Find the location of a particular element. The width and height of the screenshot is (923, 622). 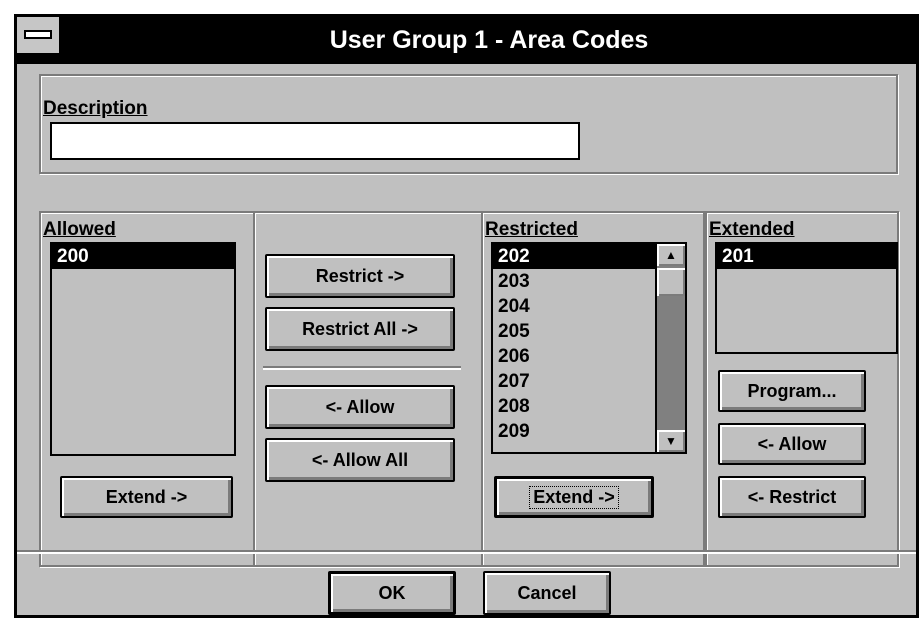

list-item: 209 is located at coordinates (574, 431).